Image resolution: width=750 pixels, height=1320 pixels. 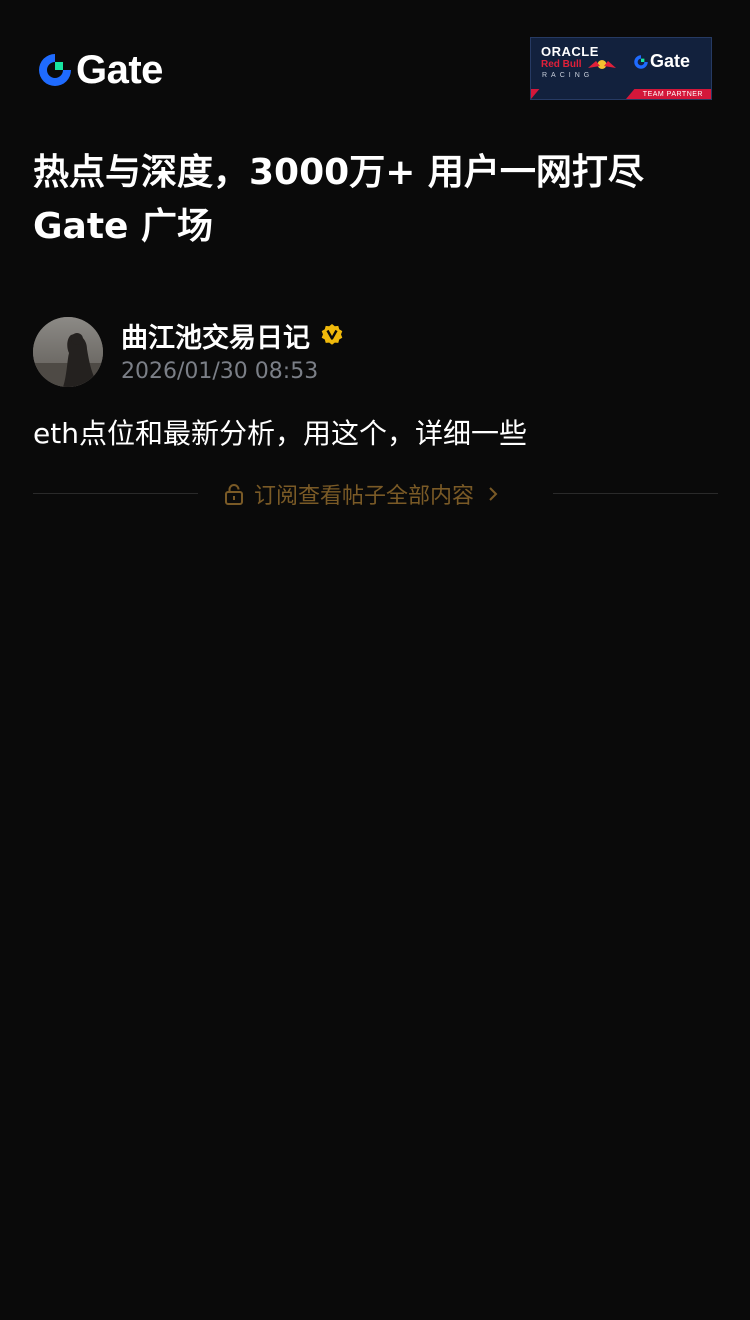 What do you see at coordinates (670, 61) in the screenshot?
I see `partner-gate-text: Gate` at bounding box center [670, 61].